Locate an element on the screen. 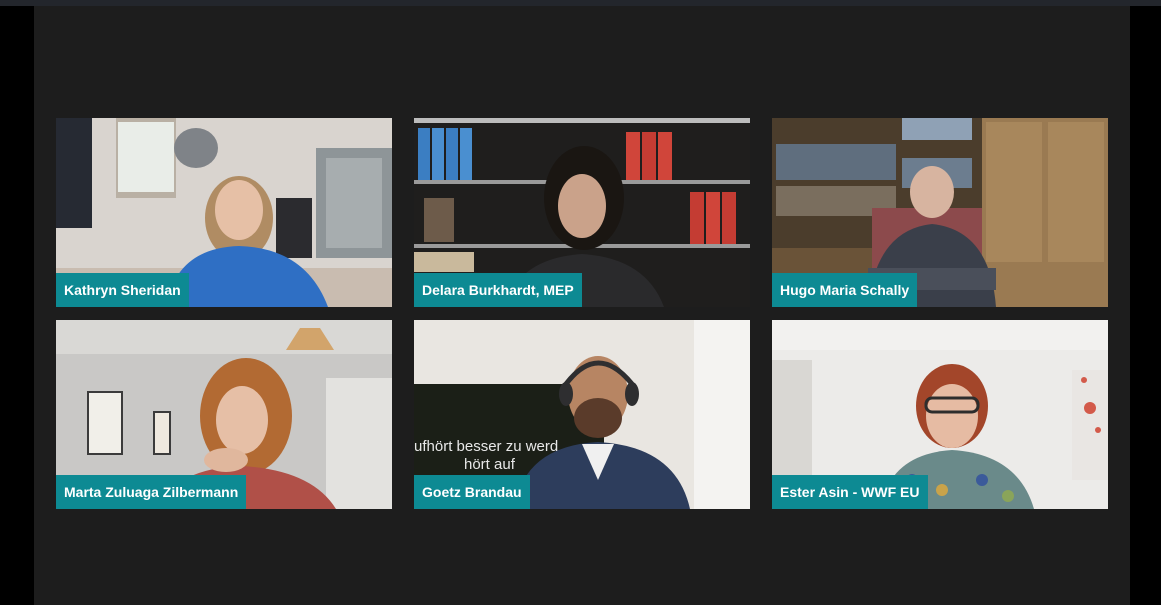 The image size is (1161, 605). wall-poster-text-line2: hört auf is located at coordinates (489, 464).